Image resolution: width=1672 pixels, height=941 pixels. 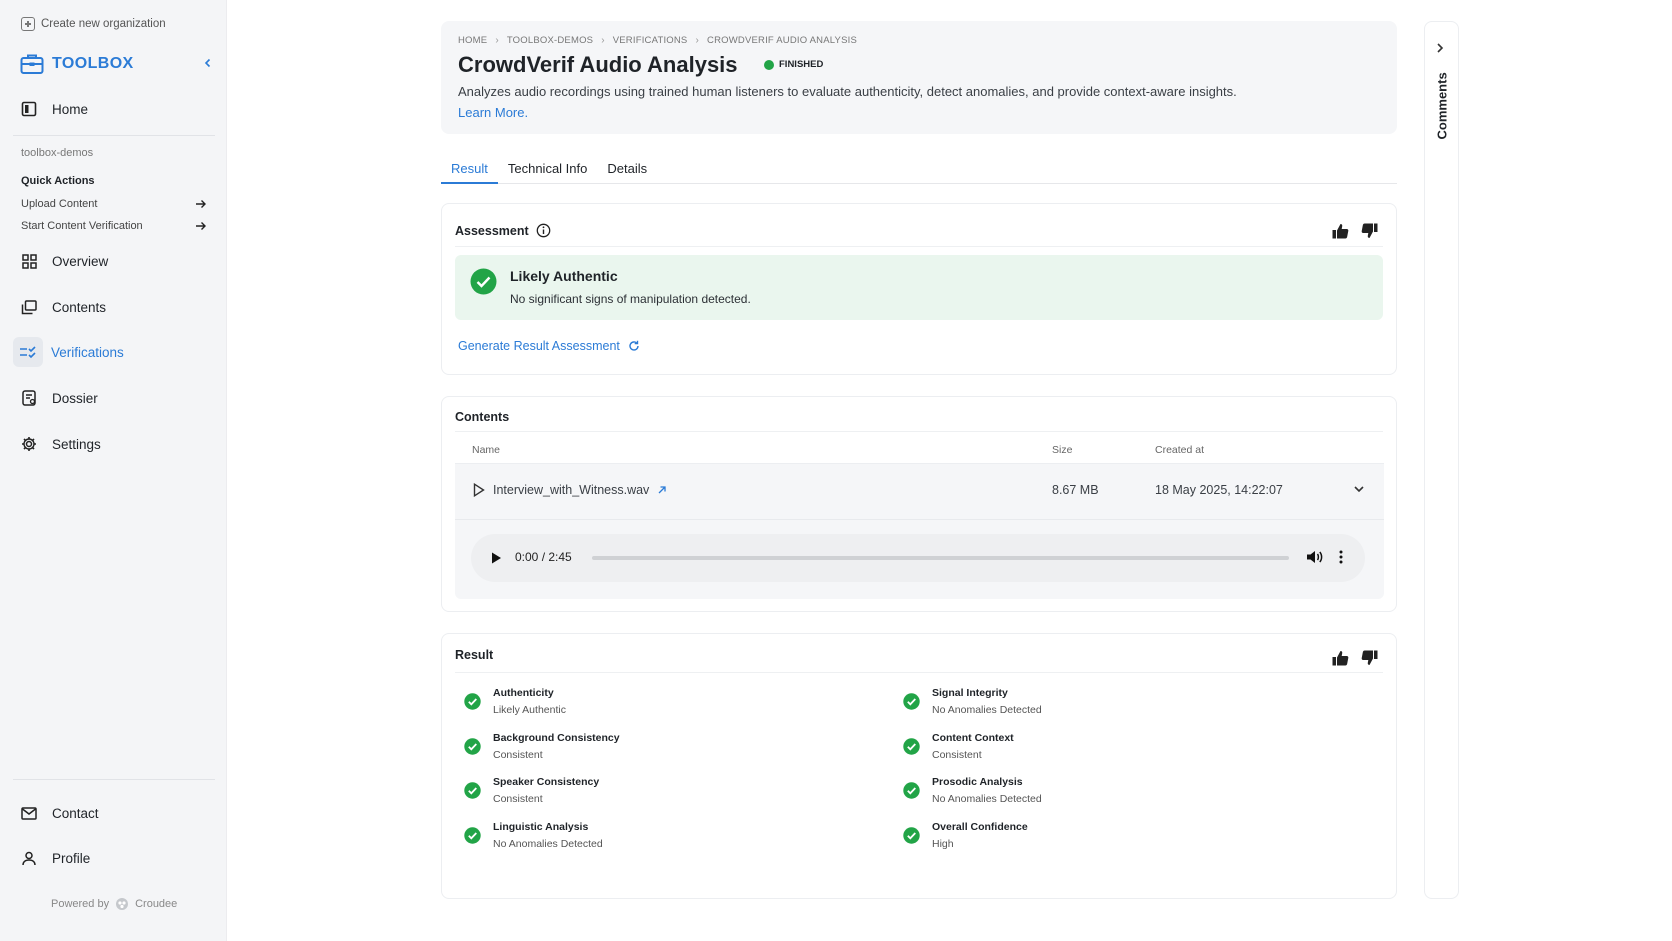 I want to click on external-link-icon, so click(x=662, y=490).